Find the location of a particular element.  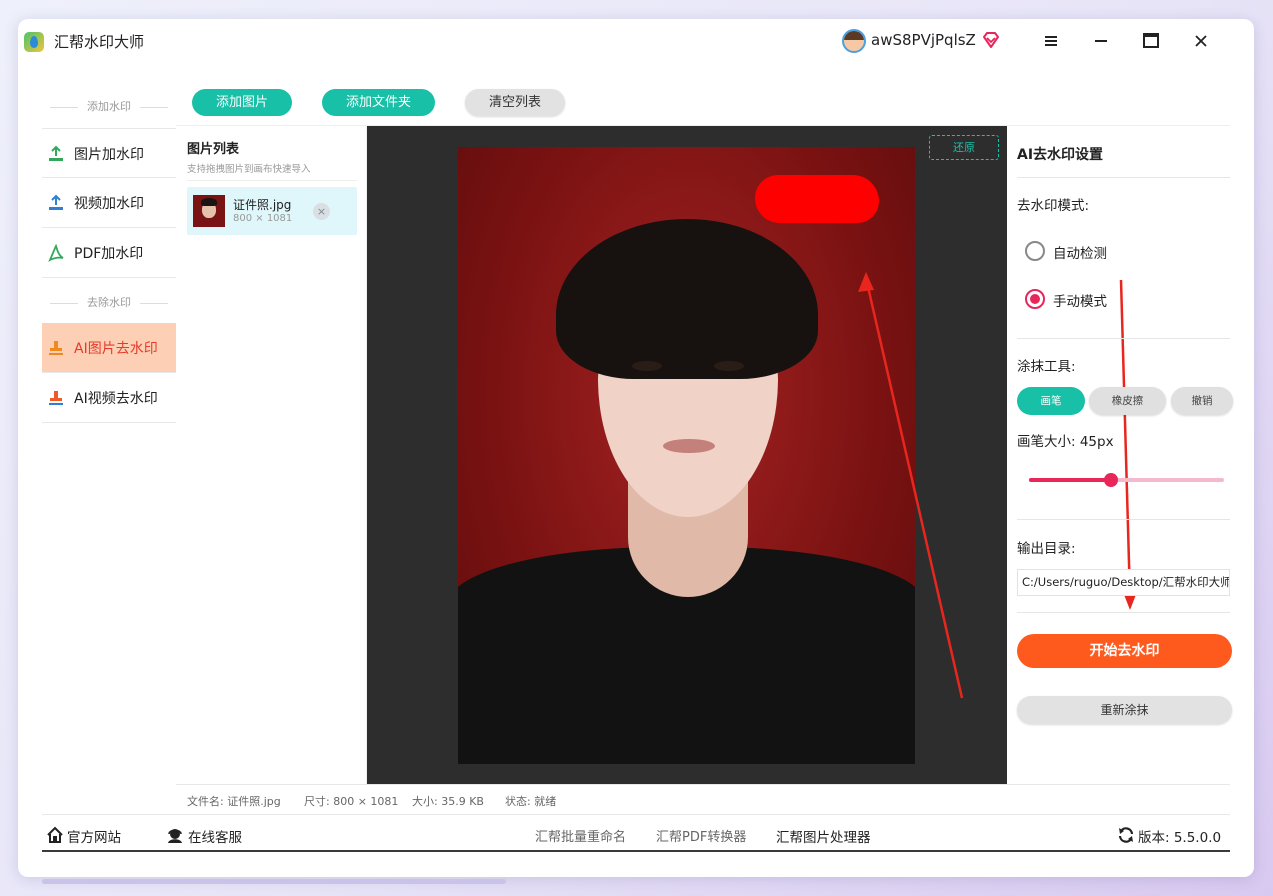

sidebar-item-label: AI图片去水印 is located at coordinates (116, 349).